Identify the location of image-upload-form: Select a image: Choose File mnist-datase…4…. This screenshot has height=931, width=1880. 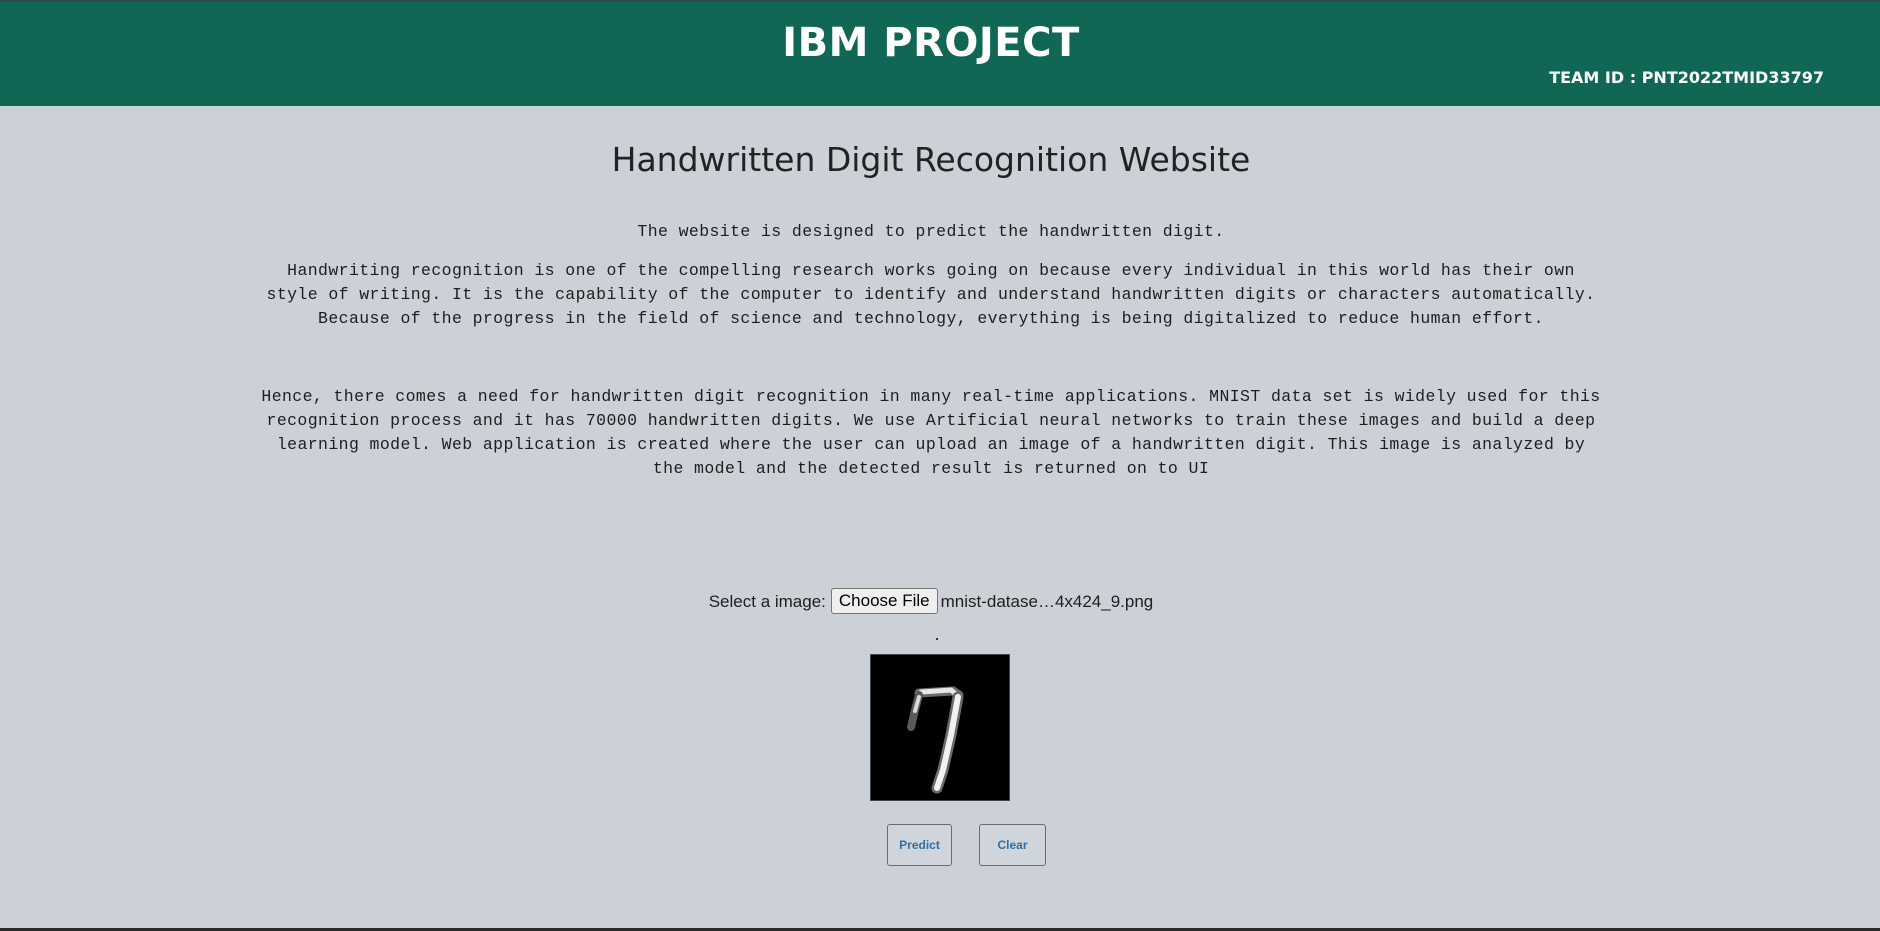
(931, 601).